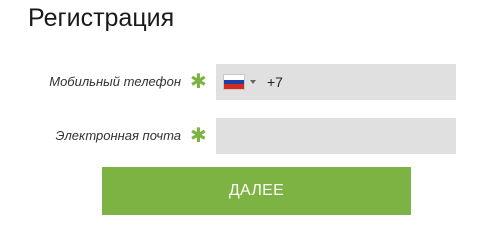  I want to click on page-title: Регистрация, so click(101, 18).